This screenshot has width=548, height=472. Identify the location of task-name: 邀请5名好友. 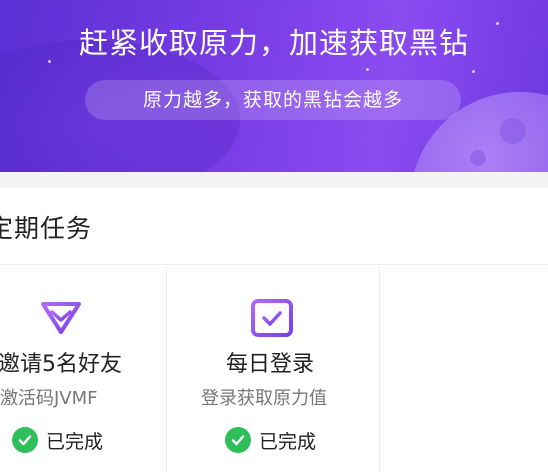
(61, 364).